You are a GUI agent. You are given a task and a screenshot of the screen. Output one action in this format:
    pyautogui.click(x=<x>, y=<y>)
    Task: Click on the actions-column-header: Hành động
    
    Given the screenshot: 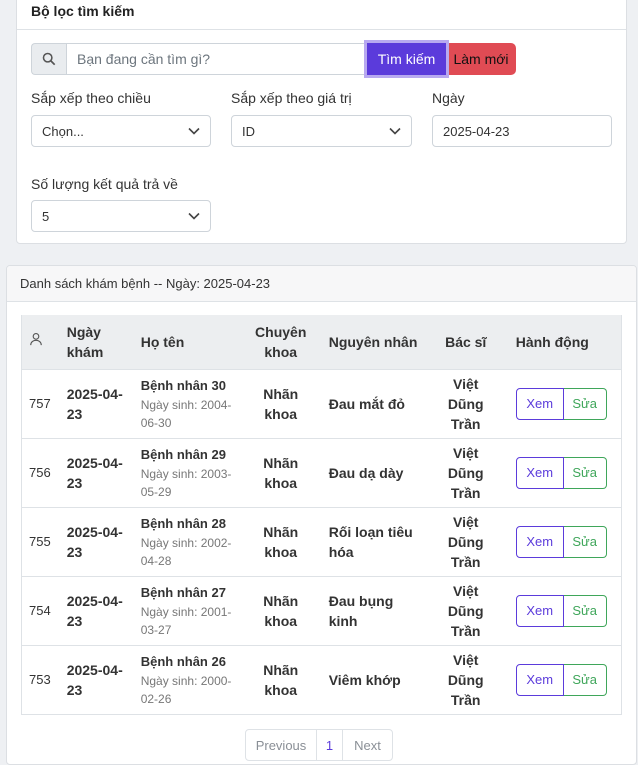 What is the action you would take?
    pyautogui.click(x=563, y=342)
    